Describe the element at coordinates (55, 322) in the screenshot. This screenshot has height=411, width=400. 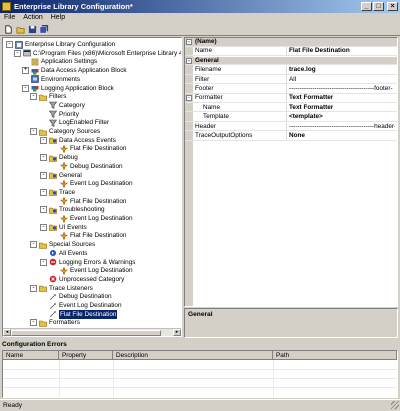
I see `tree-item: - Formatters` at that location.